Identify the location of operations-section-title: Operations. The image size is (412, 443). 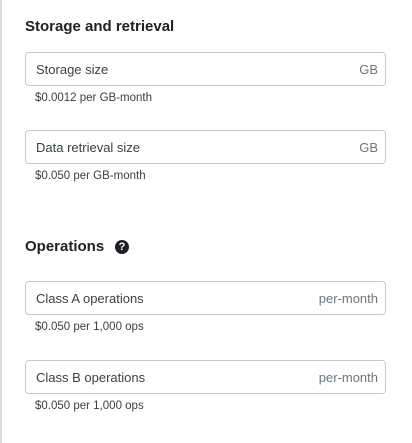
(65, 246).